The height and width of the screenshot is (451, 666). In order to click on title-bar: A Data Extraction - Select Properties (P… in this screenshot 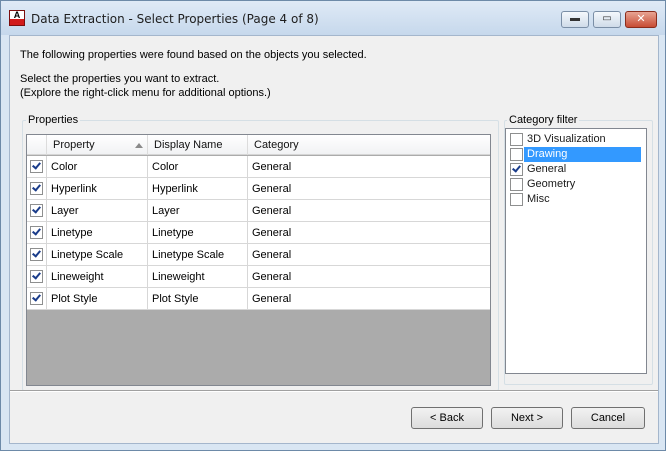, I will do `click(333, 18)`.